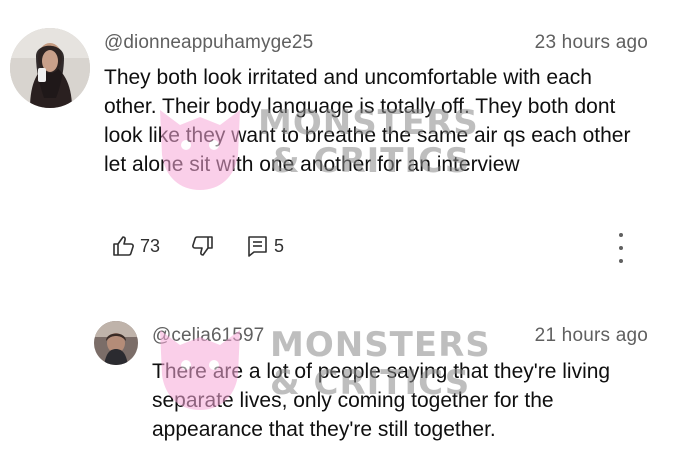 This screenshot has height=457, width=680. Describe the element at coordinates (208, 336) in the screenshot. I see `comment-author: @celia61597` at that location.